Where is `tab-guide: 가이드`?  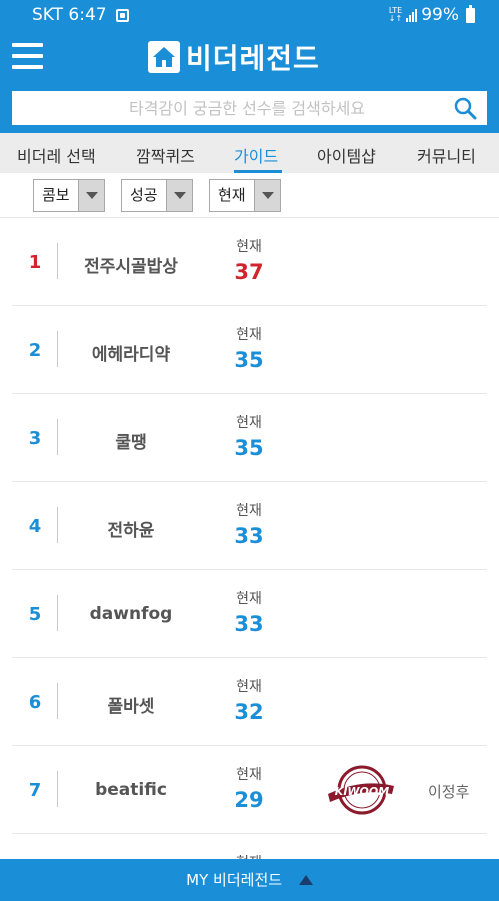 tab-guide: 가이드 is located at coordinates (256, 155).